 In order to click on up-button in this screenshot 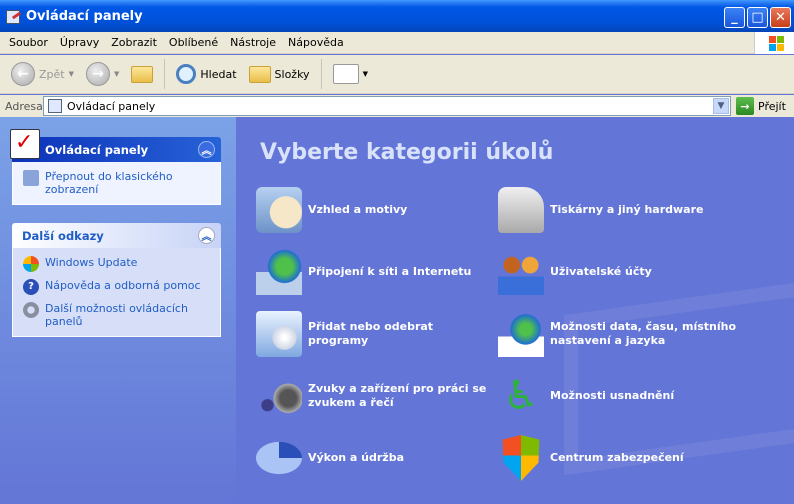, I will do `click(142, 74)`.